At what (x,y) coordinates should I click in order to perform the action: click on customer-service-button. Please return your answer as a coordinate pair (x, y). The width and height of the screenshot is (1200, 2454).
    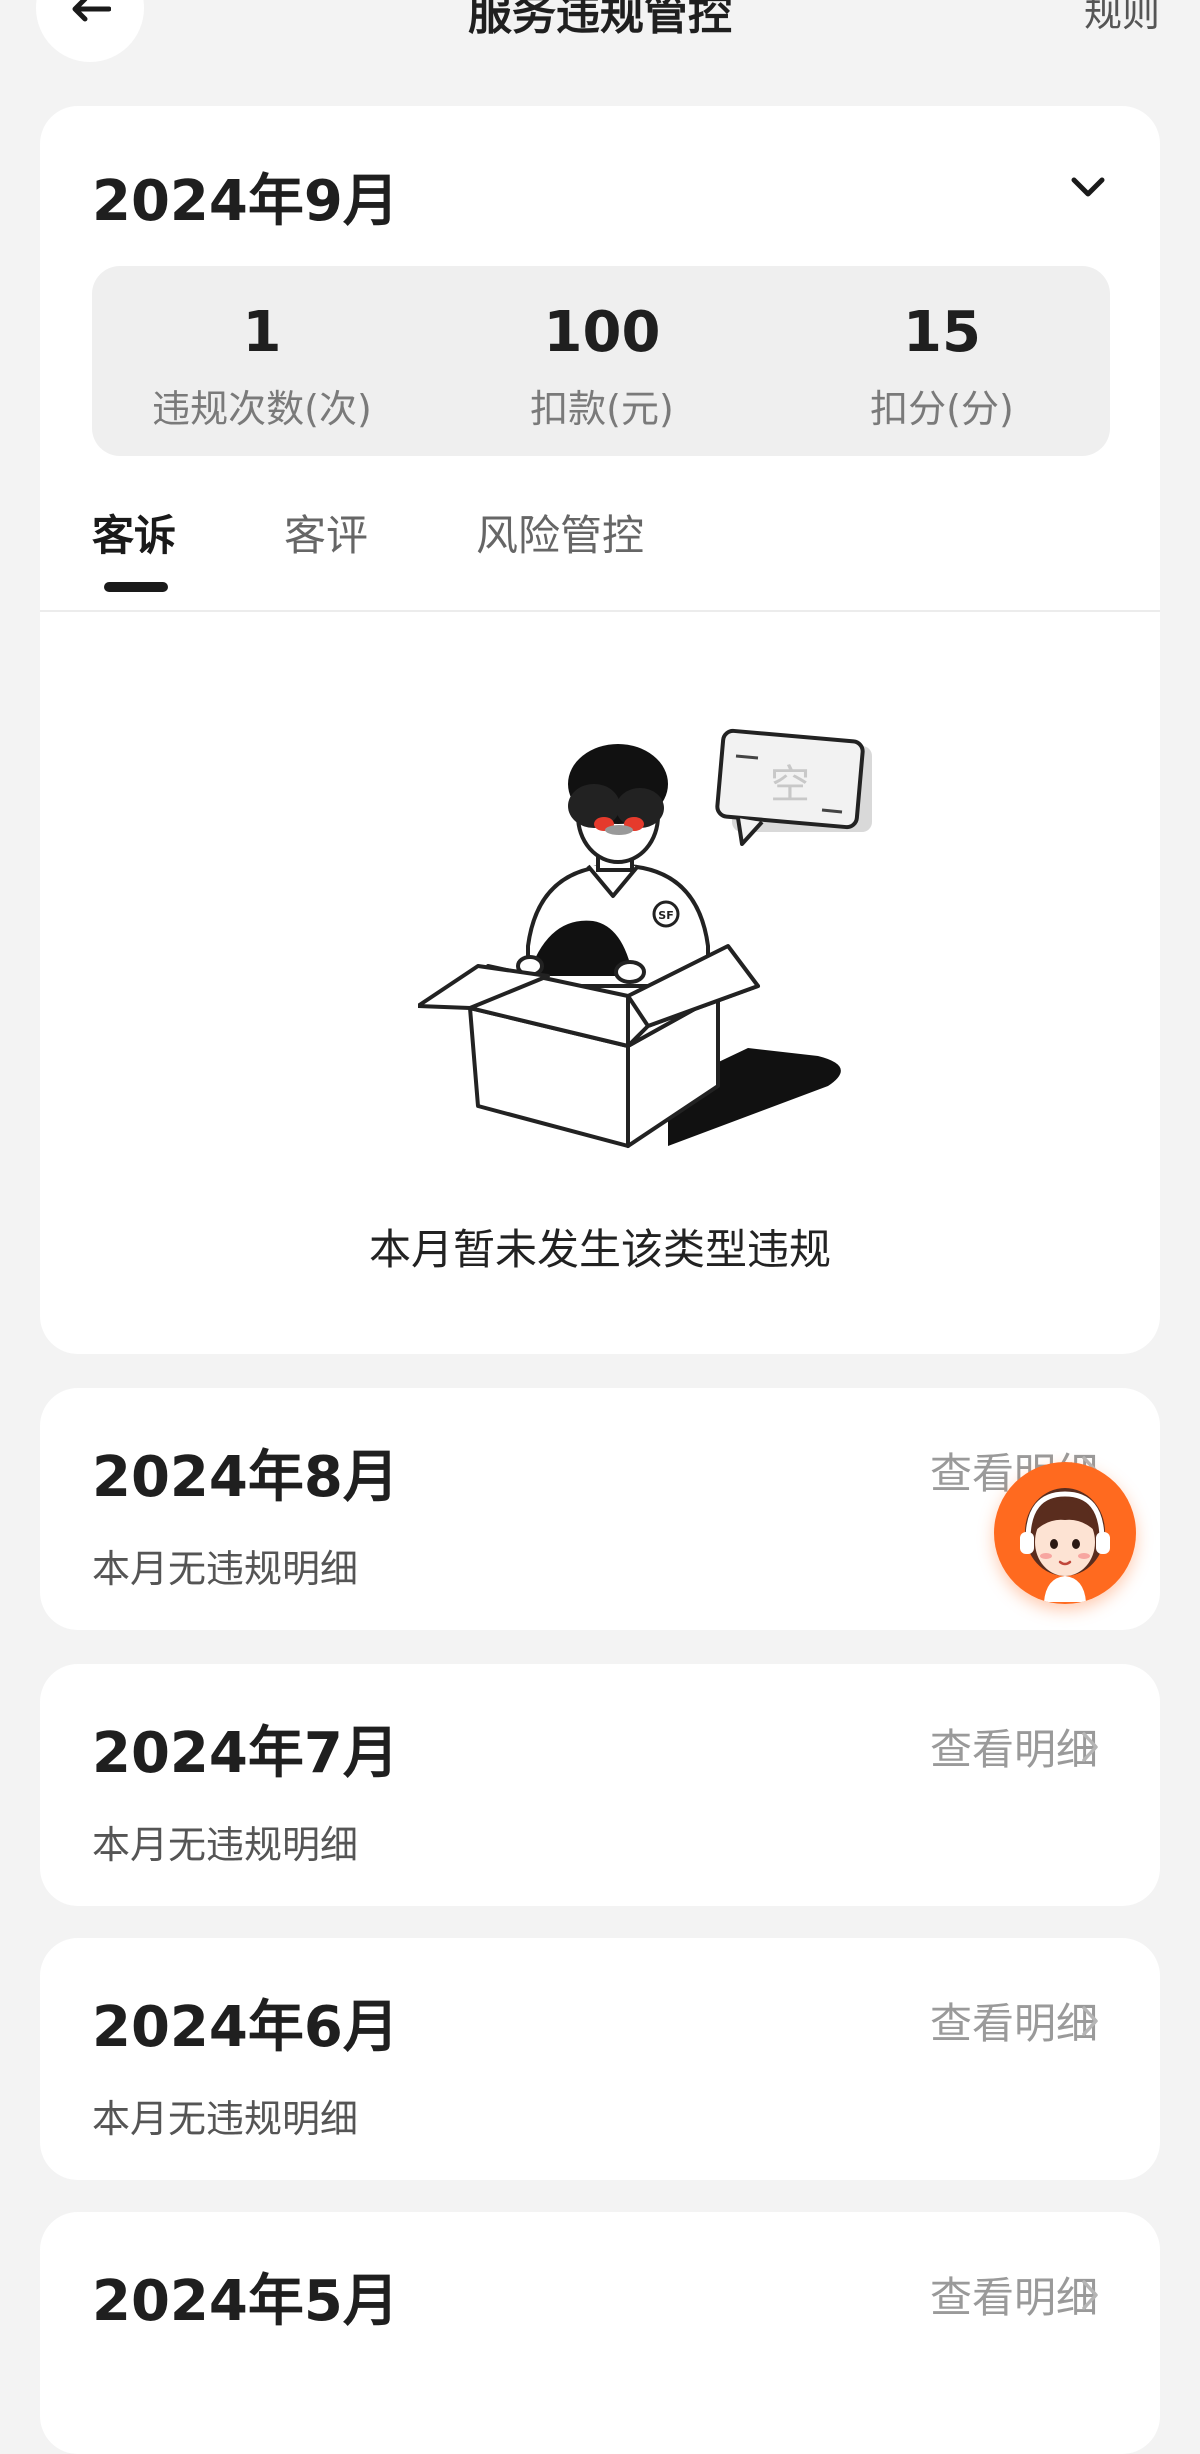
    Looking at the image, I should click on (1065, 1533).